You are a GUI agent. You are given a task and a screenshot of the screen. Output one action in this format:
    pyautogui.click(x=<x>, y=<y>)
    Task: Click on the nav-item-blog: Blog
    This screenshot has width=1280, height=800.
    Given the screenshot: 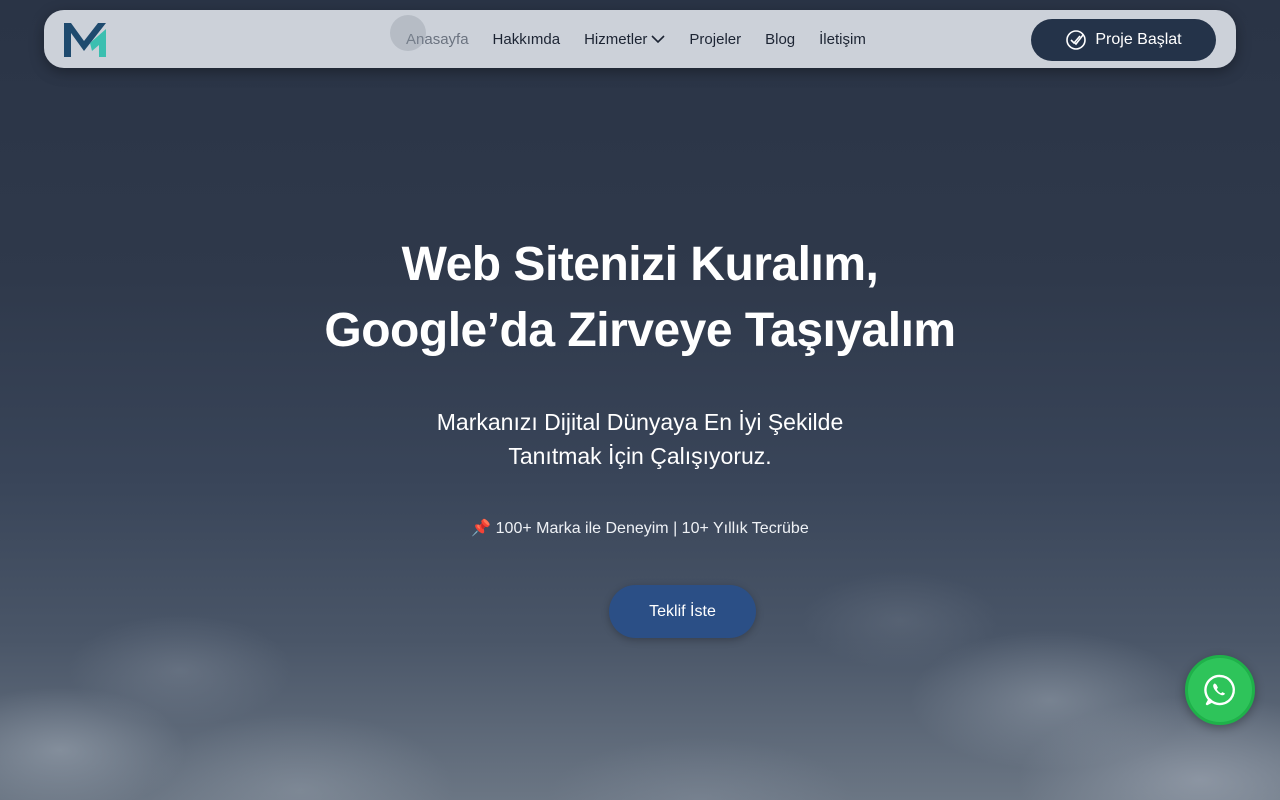 What is the action you would take?
    pyautogui.click(x=780, y=39)
    